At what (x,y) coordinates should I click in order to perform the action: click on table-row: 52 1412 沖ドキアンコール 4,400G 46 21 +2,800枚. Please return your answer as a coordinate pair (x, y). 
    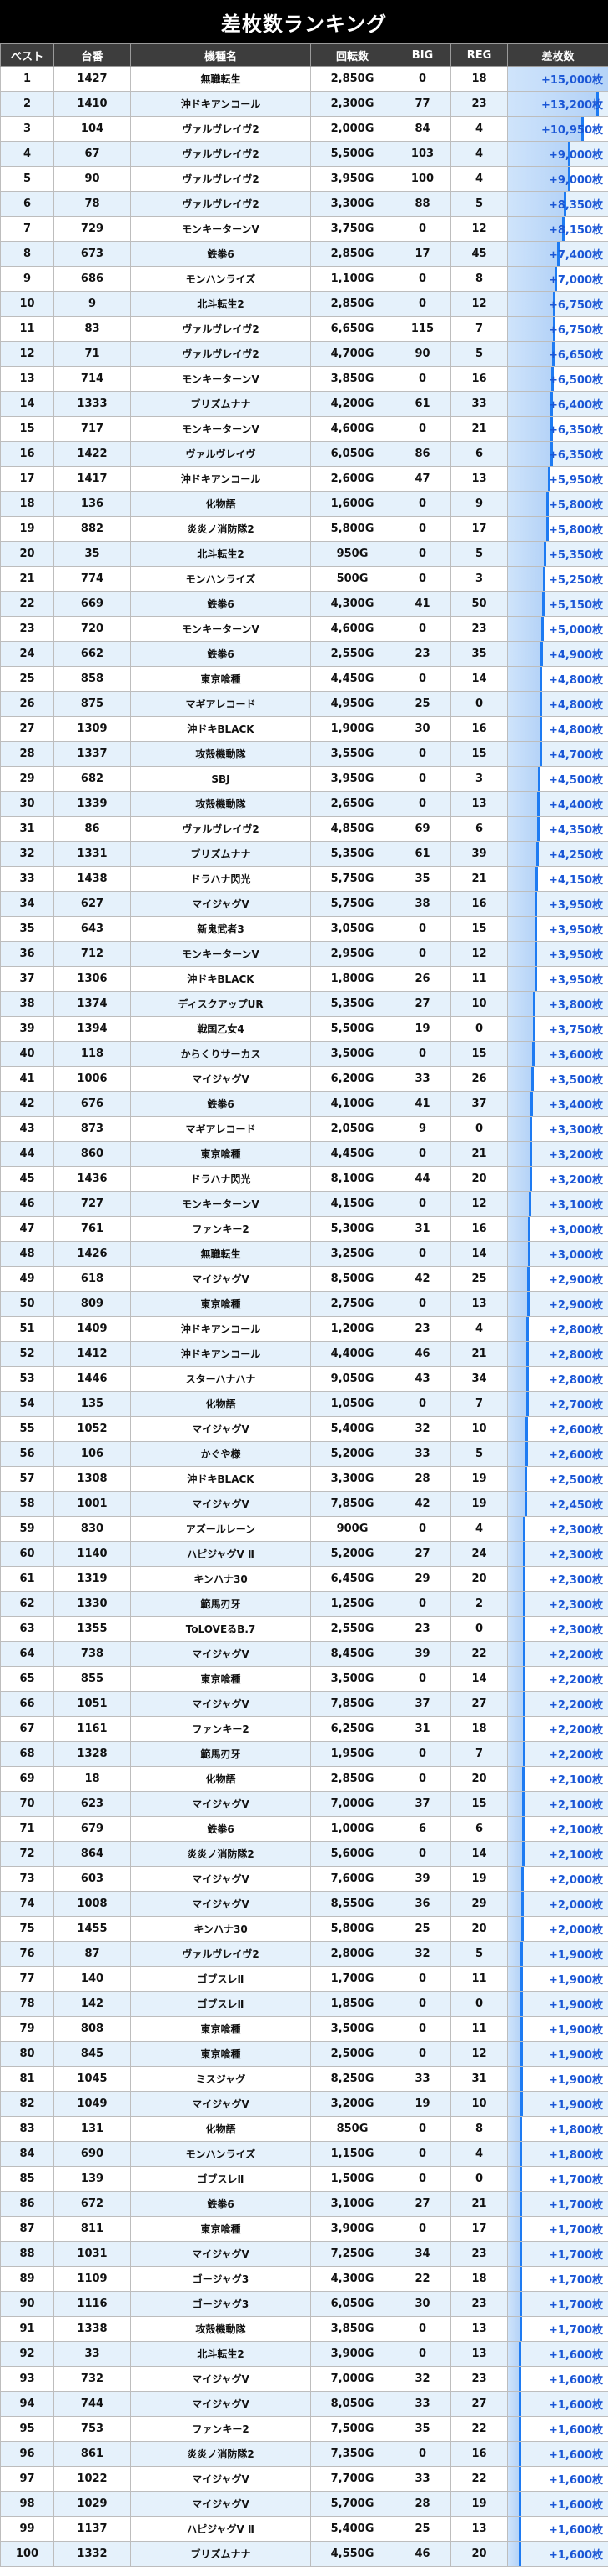
    Looking at the image, I should click on (304, 1354).